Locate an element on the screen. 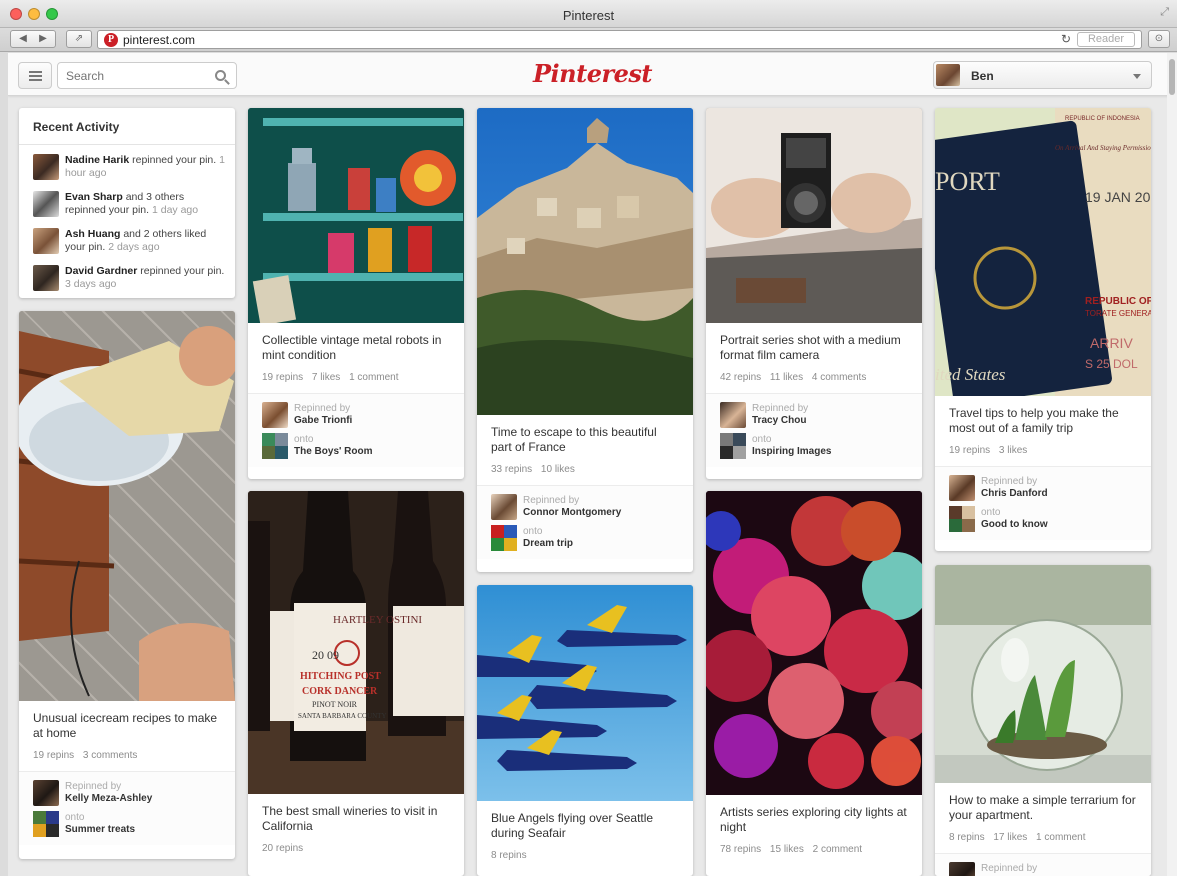 This screenshot has width=1177, height=876. repinned-by-row: Repinned by Chris Danford is located at coordinates (1043, 488).